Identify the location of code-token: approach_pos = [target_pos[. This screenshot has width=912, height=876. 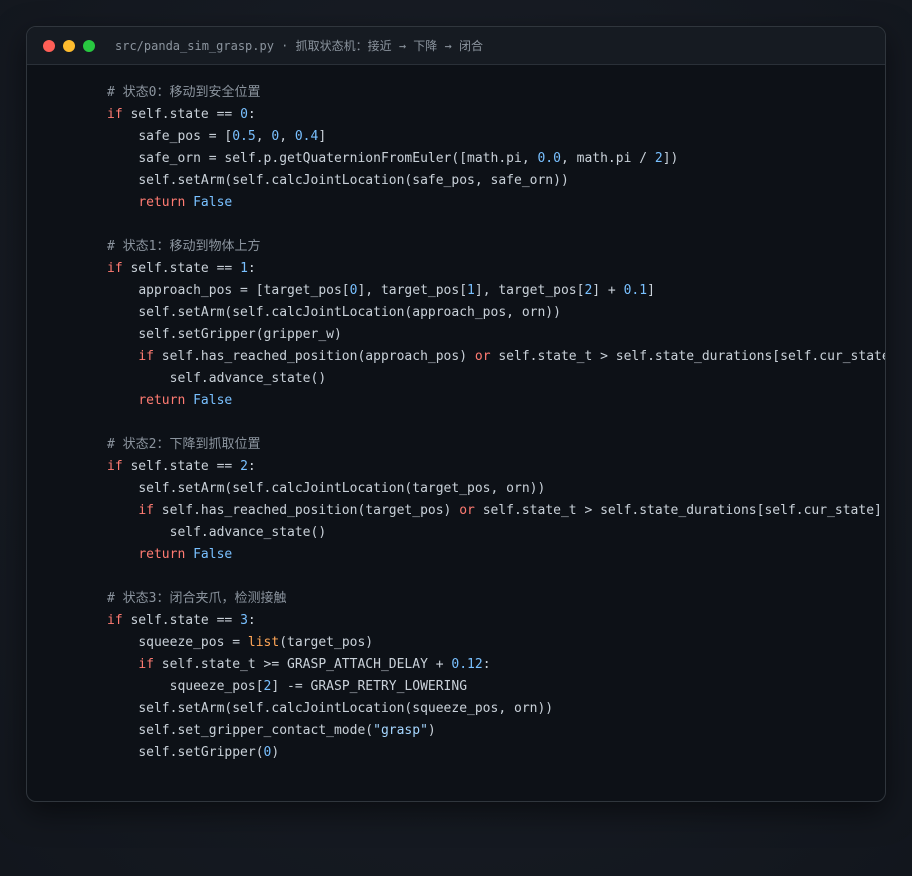
(244, 290).